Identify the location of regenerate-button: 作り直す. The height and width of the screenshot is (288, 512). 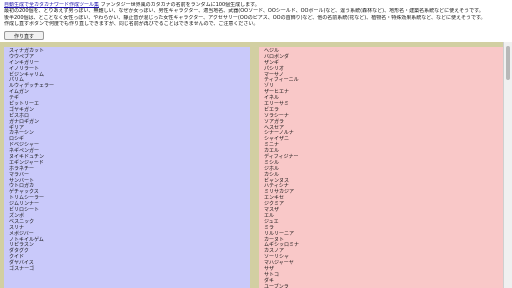
(24, 35).